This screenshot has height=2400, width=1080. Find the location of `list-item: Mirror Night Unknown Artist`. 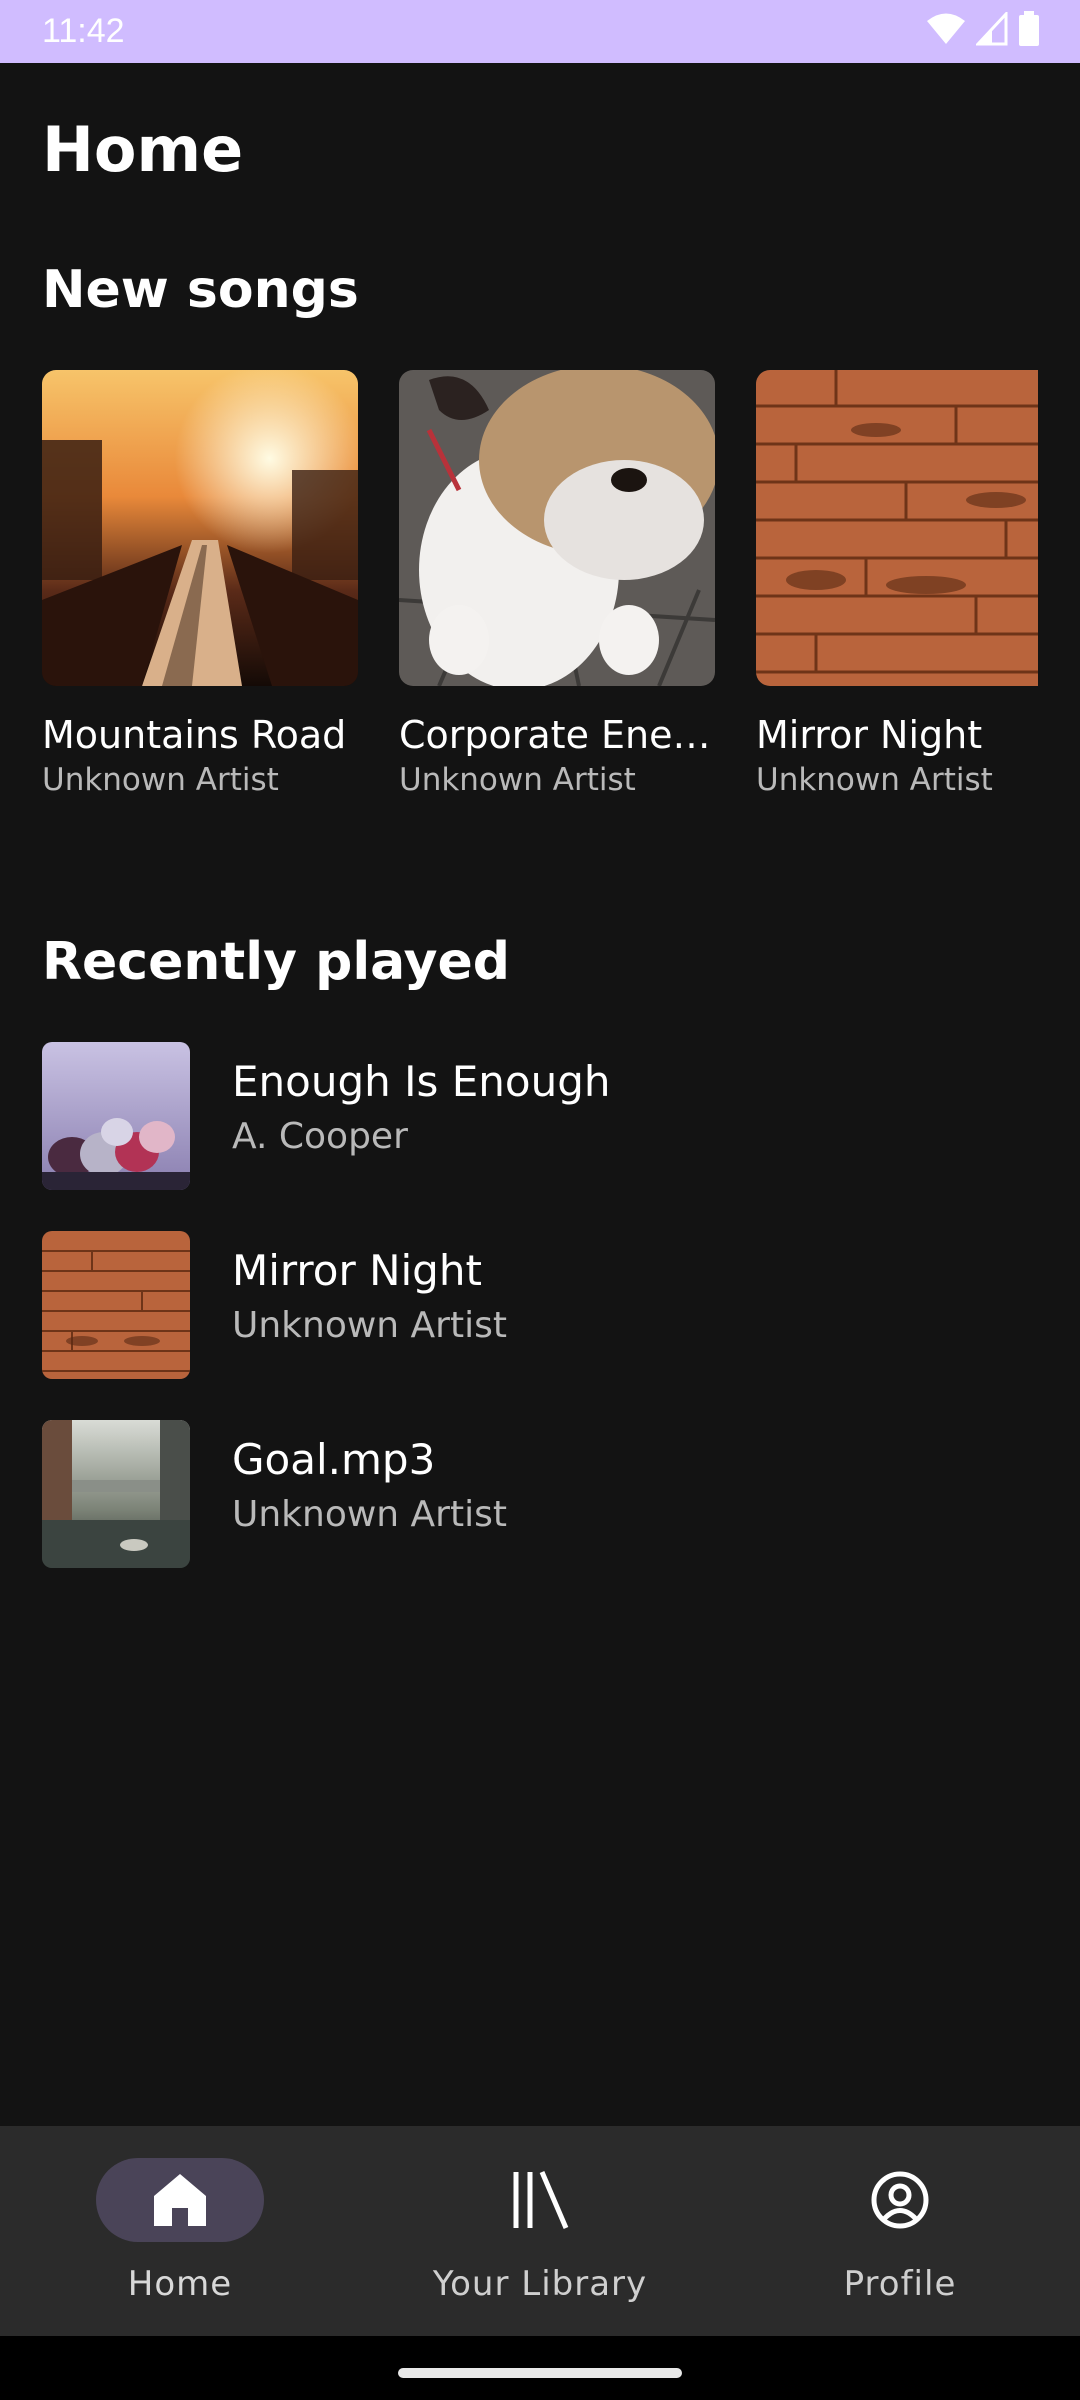

list-item: Mirror Night Unknown Artist is located at coordinates (540, 1305).